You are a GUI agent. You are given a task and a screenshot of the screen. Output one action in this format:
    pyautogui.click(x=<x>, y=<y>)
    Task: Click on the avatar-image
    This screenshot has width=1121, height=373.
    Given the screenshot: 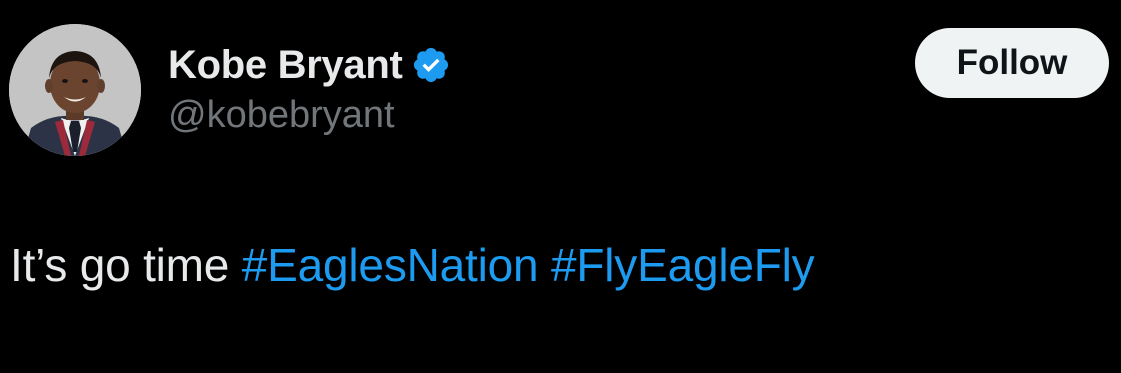 What is the action you would take?
    pyautogui.click(x=75, y=90)
    